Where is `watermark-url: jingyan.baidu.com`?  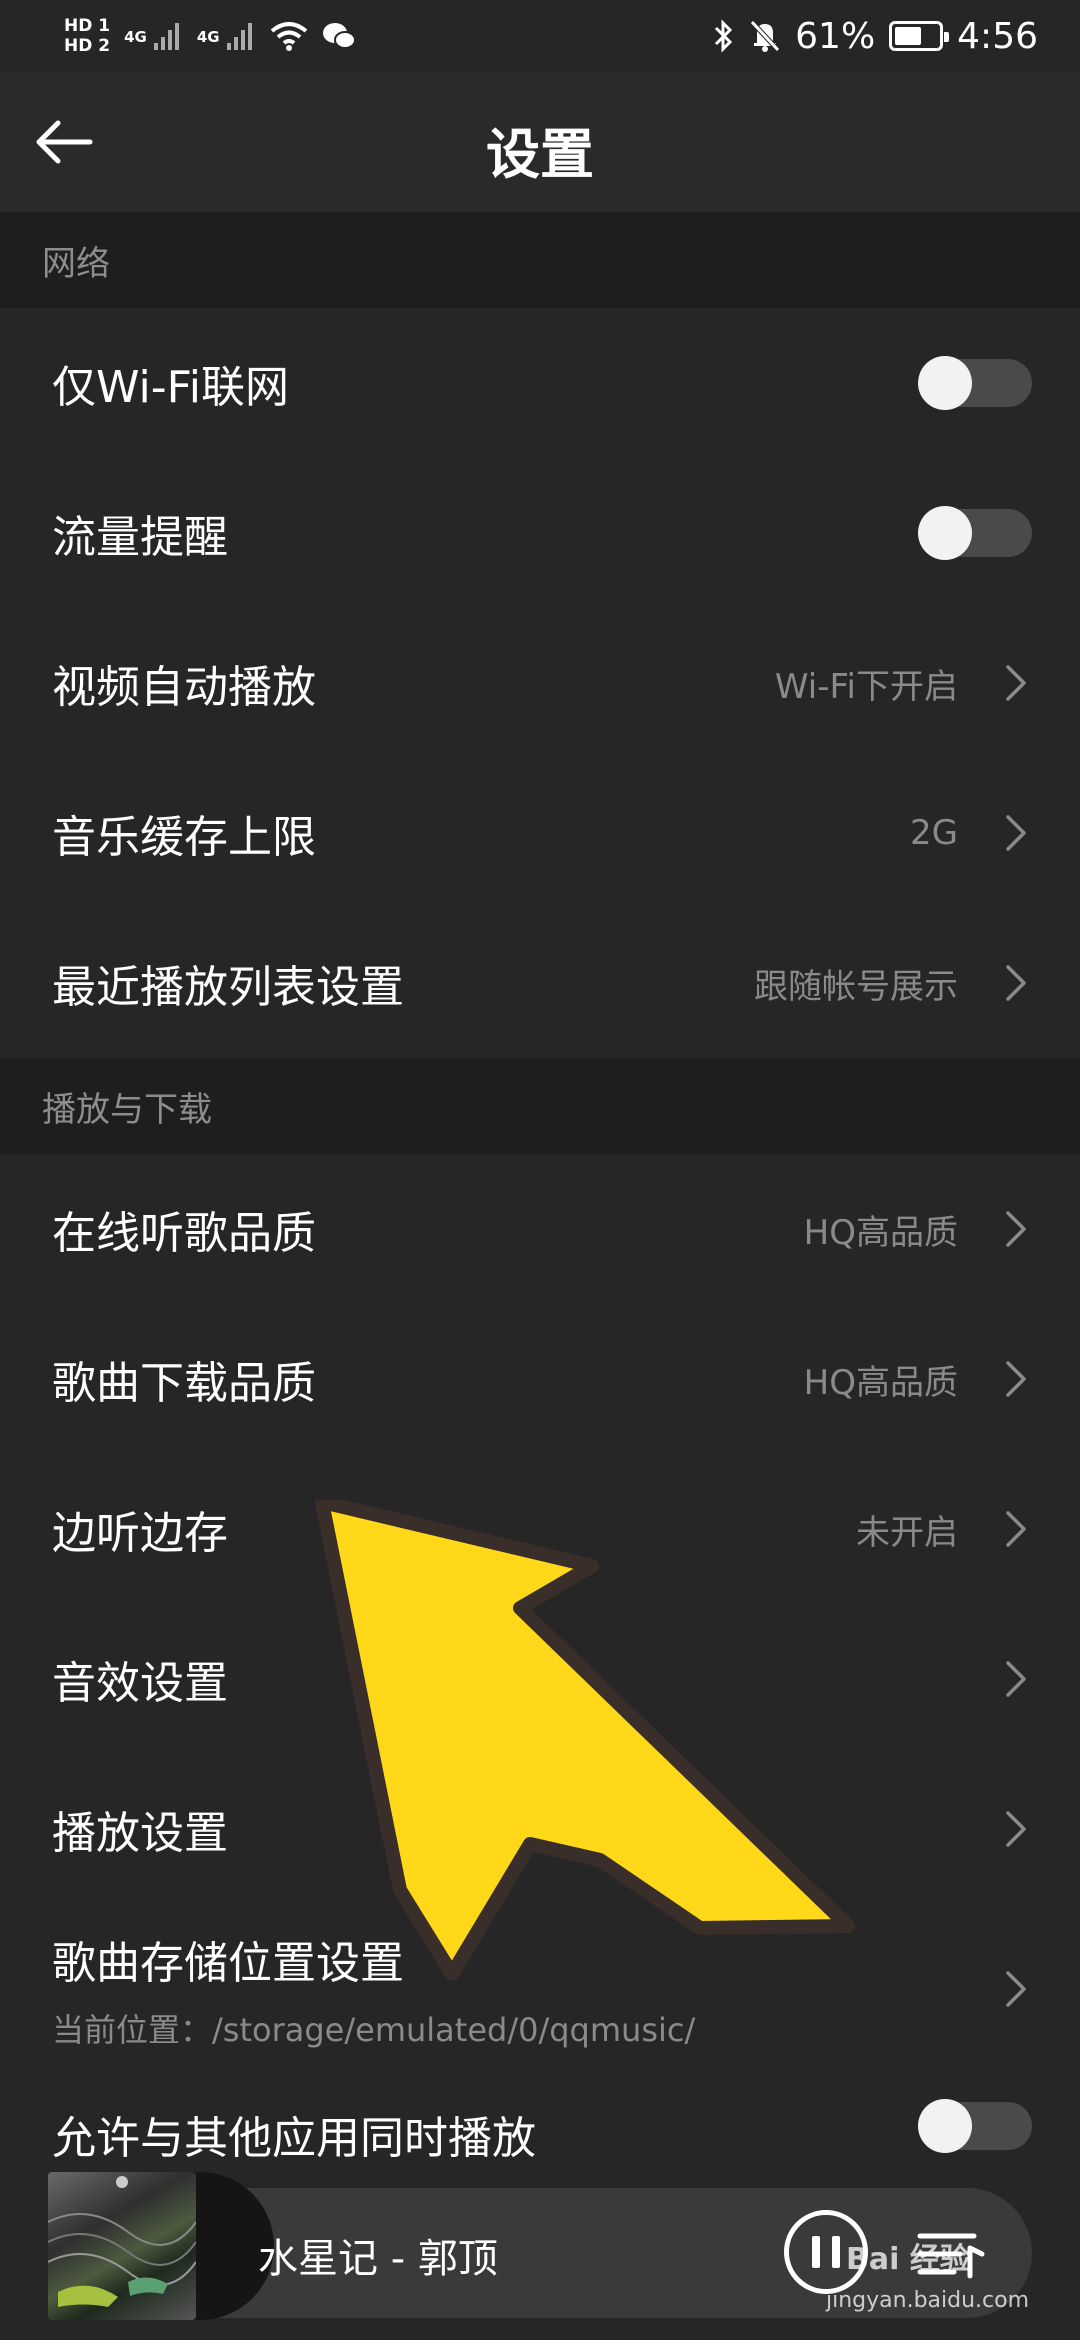 watermark-url: jingyan.baidu.com is located at coordinates (928, 2300).